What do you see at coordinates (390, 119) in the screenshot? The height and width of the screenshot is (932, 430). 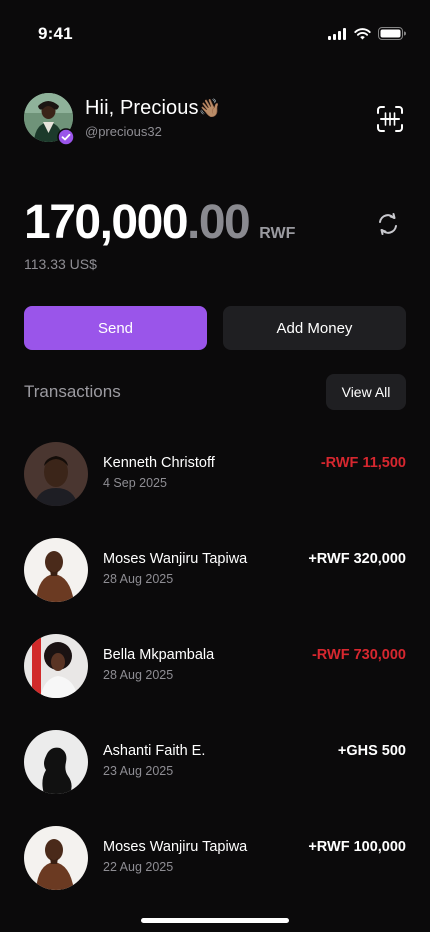 I see `scan-icon` at bounding box center [390, 119].